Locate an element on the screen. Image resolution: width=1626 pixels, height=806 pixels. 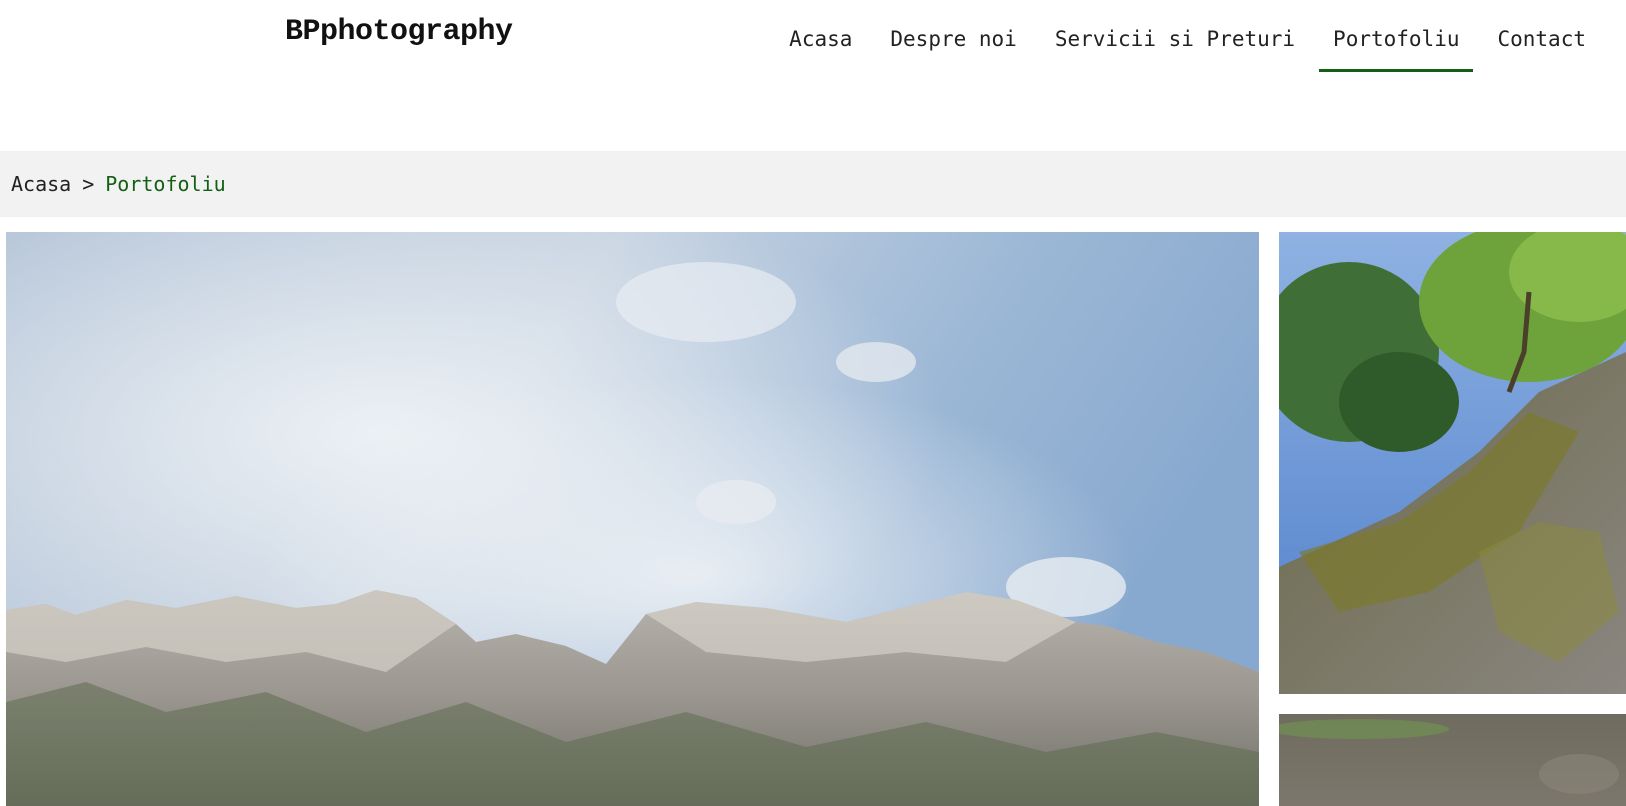
gallery-photo-soil is located at coordinates (1452, 760).